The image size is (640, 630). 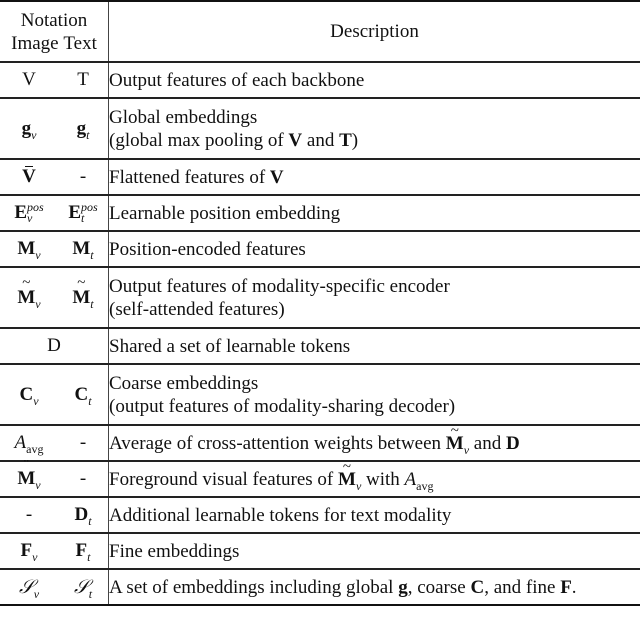 I want to click on table-row: Mv Mt Position-encoded features, so click(x=320, y=249).